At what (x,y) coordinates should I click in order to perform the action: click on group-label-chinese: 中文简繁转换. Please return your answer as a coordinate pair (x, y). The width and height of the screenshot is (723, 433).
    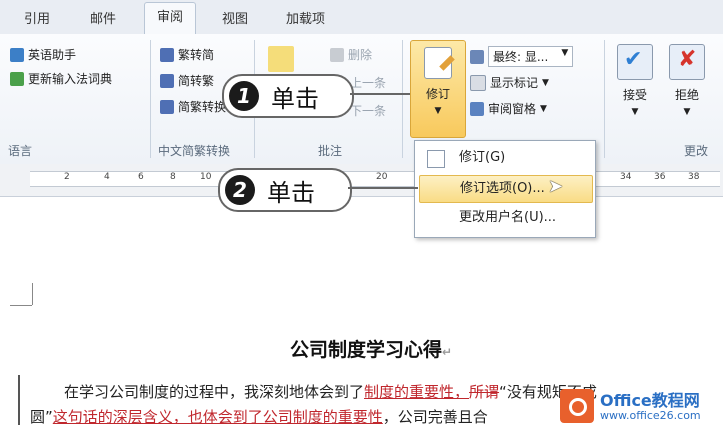
    Looking at the image, I should click on (194, 151).